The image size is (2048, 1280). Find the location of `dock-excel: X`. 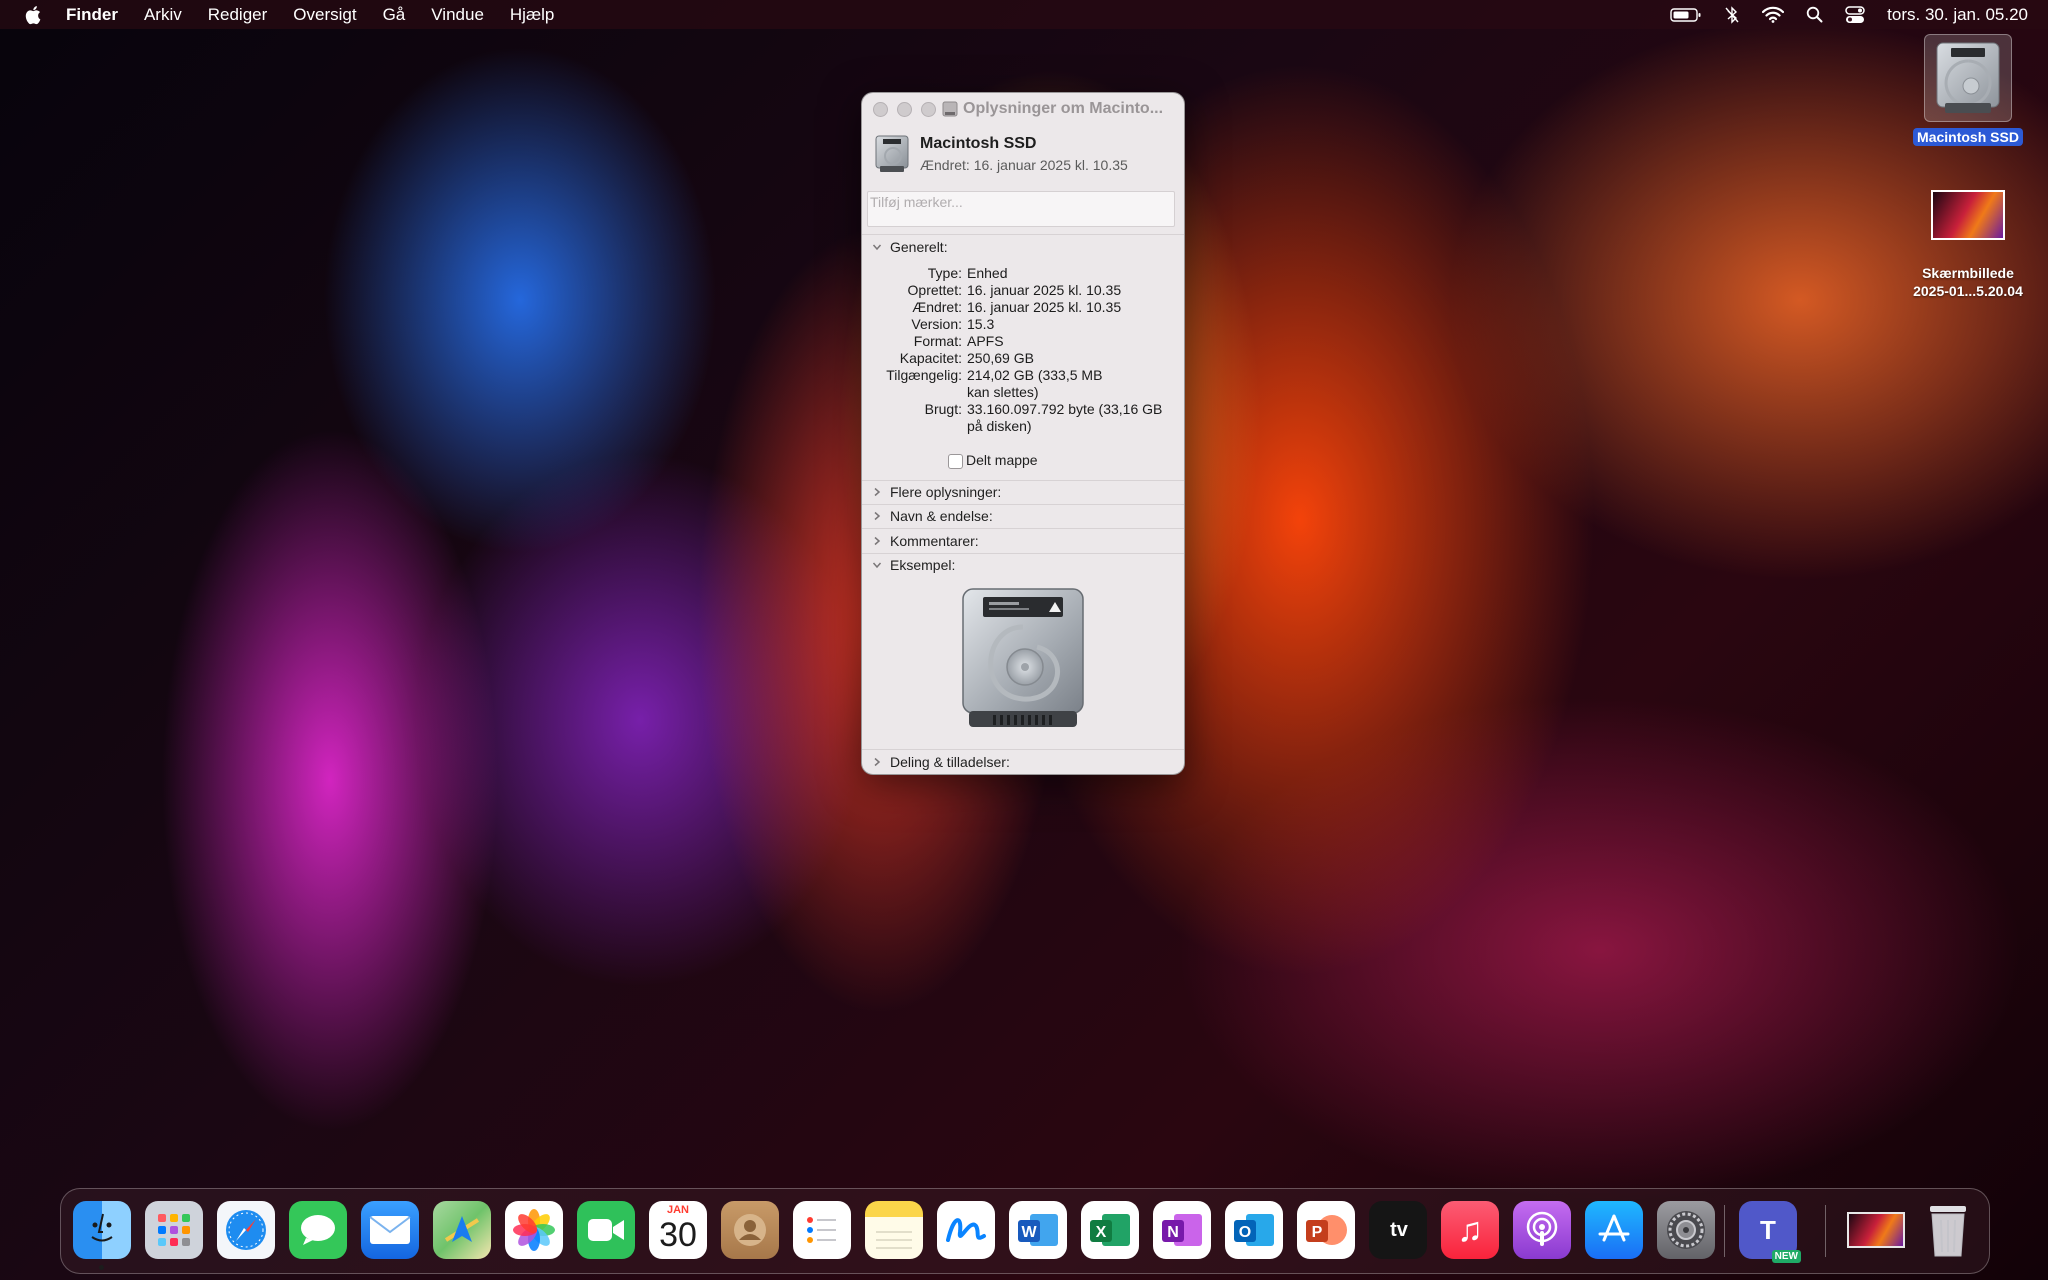

dock-excel: X is located at coordinates (1110, 1230).